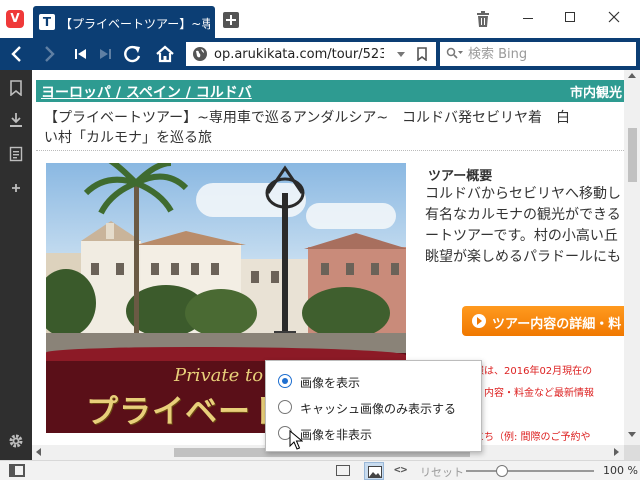 The width and height of the screenshot is (640, 480). What do you see at coordinates (400, 469) in the screenshot?
I see `page-actions-icon: <>` at bounding box center [400, 469].